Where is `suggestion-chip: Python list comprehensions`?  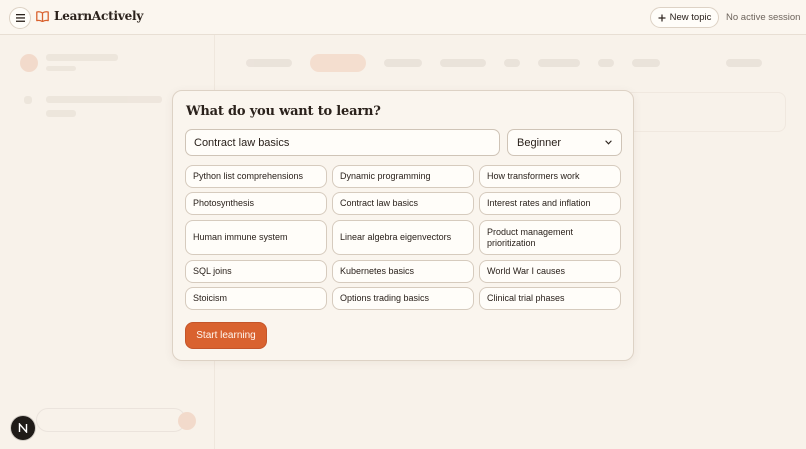 suggestion-chip: Python list comprehensions is located at coordinates (256, 176).